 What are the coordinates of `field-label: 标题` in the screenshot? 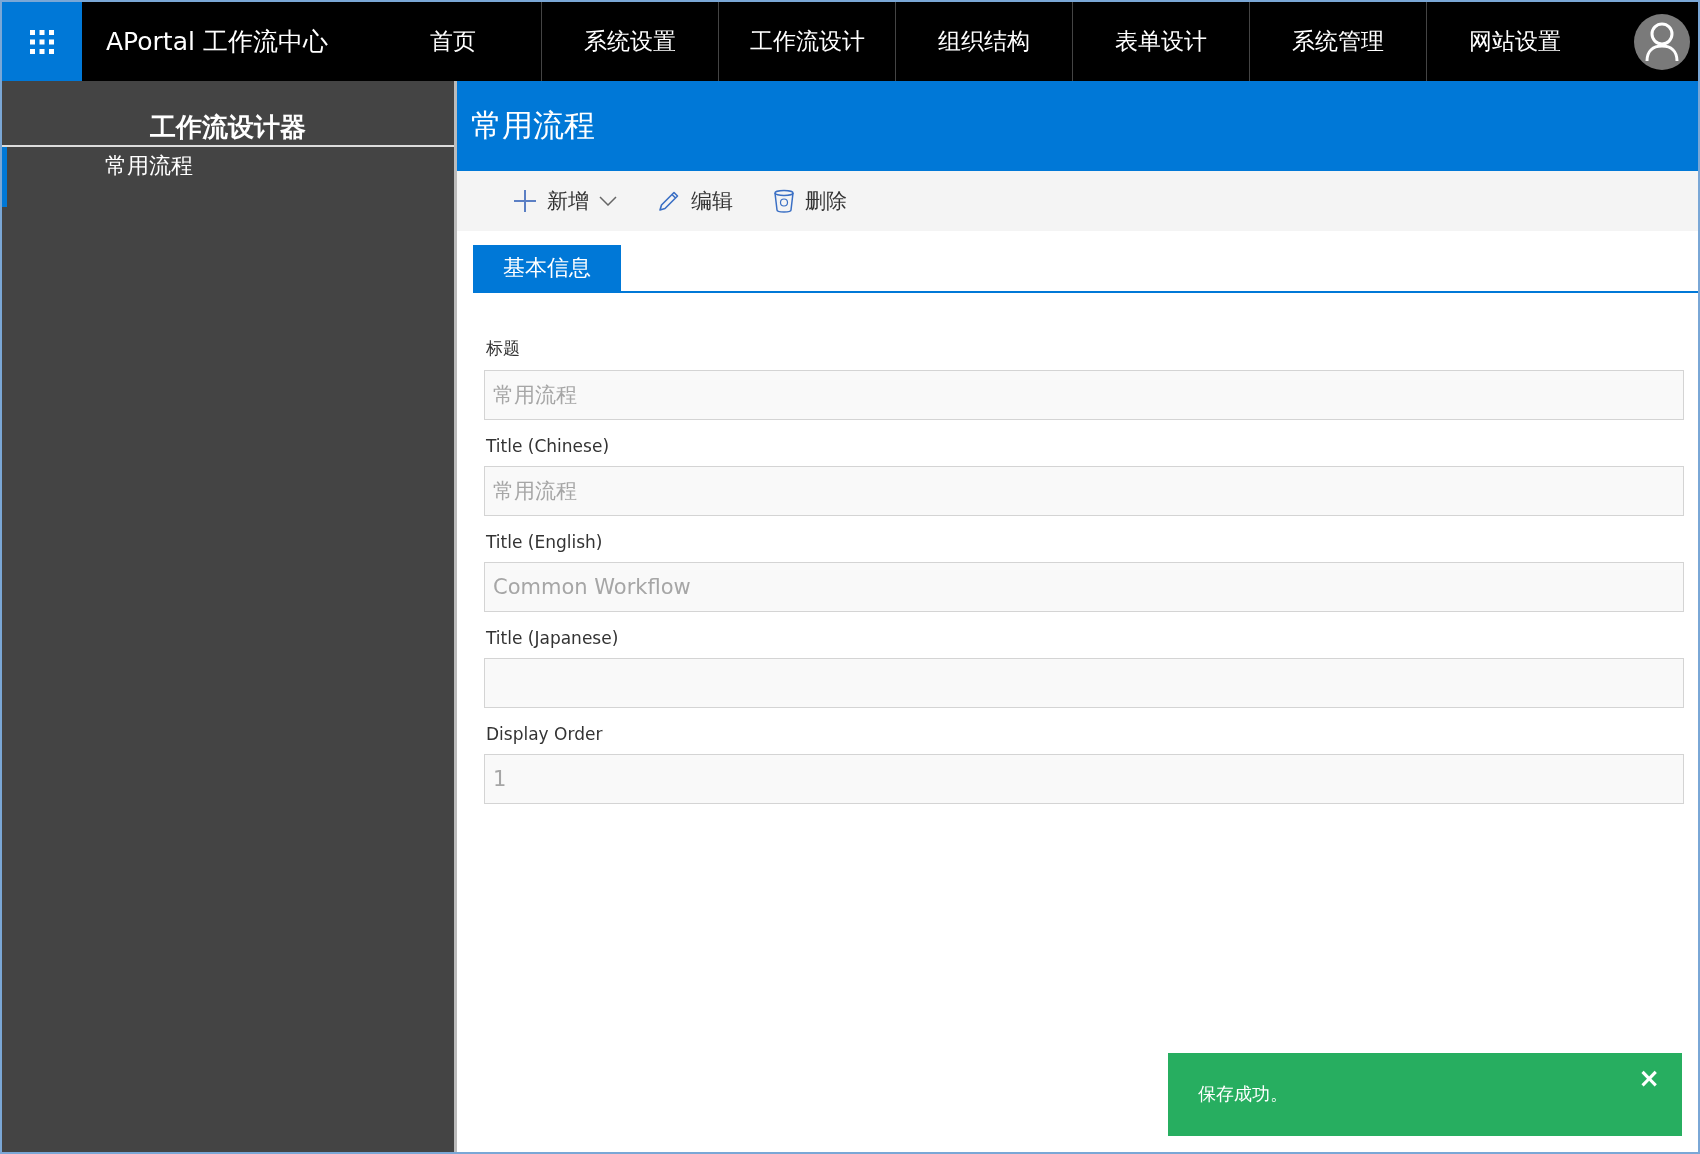 It's located at (503, 348).